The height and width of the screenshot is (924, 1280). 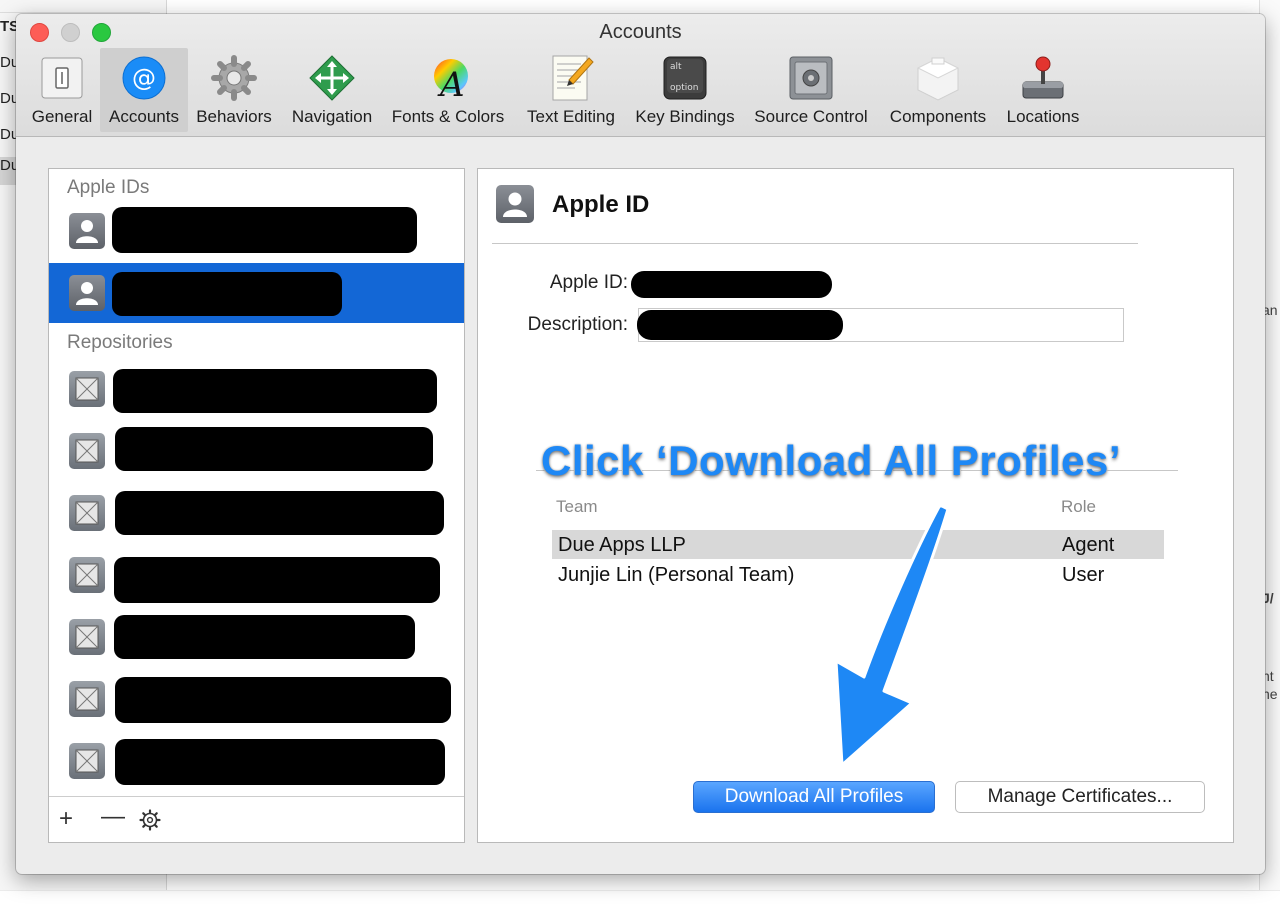 I want to click on toolbar-label: Text Editing, so click(x=571, y=116).